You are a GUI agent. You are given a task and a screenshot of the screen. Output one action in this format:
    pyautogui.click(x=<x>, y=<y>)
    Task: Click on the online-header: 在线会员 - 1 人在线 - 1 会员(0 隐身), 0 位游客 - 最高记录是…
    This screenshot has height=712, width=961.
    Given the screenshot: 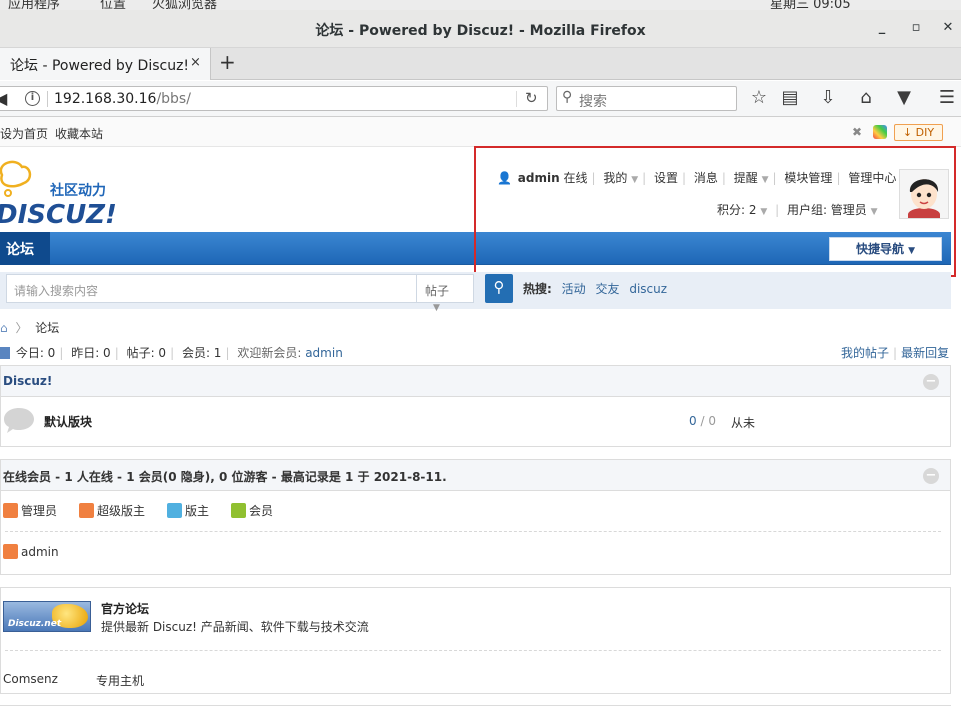 What is the action you would take?
    pyautogui.click(x=475, y=475)
    